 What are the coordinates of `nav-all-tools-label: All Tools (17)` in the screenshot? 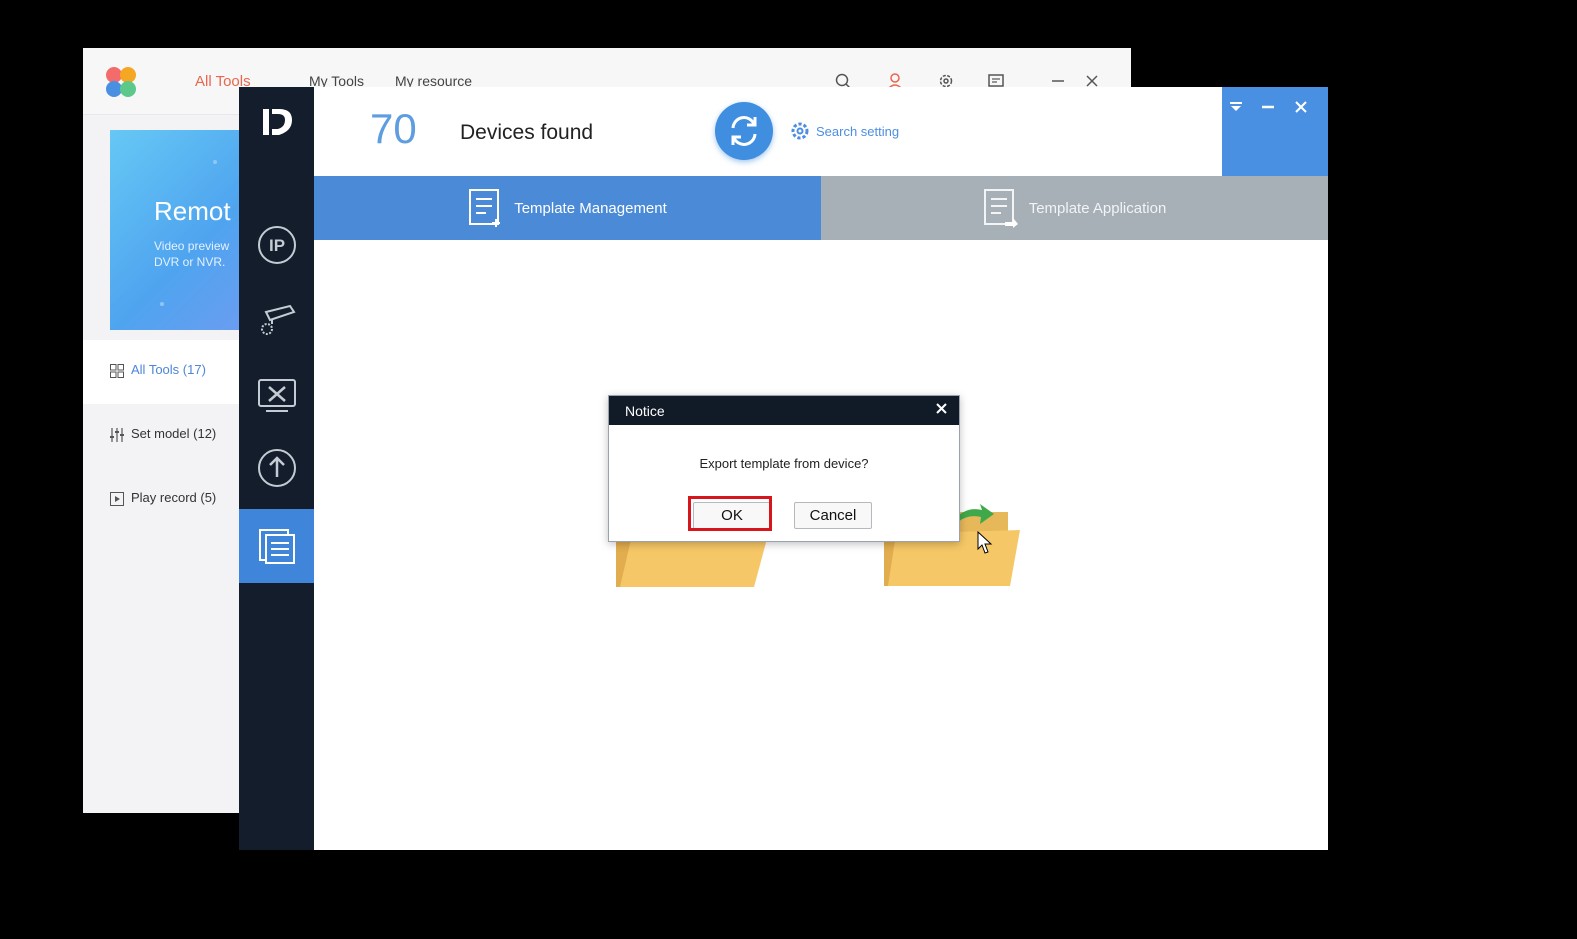 It's located at (168, 369).